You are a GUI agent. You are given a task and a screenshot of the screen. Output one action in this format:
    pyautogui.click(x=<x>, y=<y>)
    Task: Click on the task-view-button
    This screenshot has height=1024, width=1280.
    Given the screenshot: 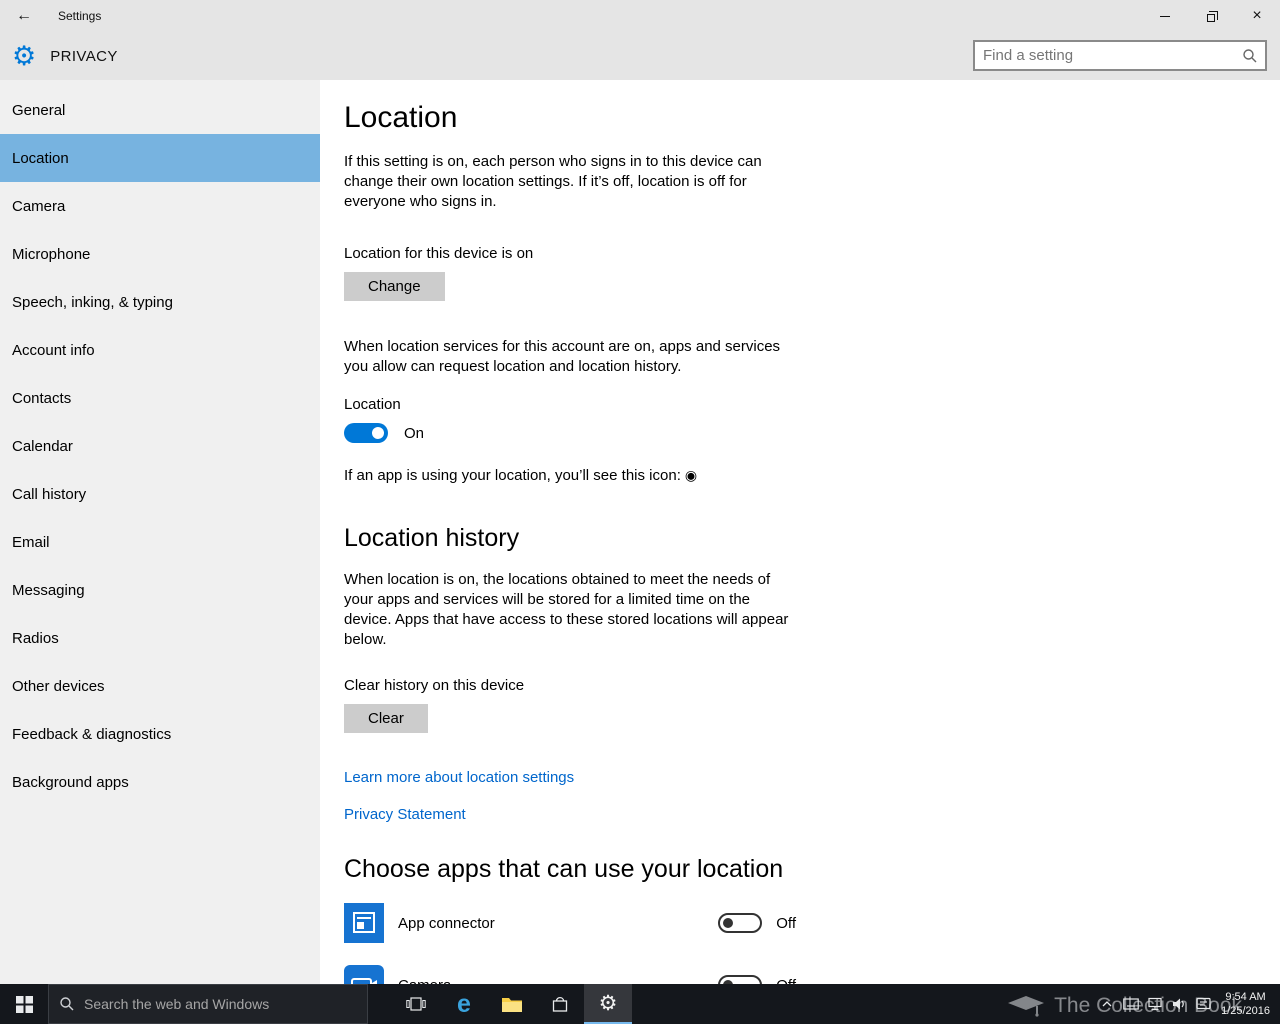 What is the action you would take?
    pyautogui.click(x=416, y=1004)
    